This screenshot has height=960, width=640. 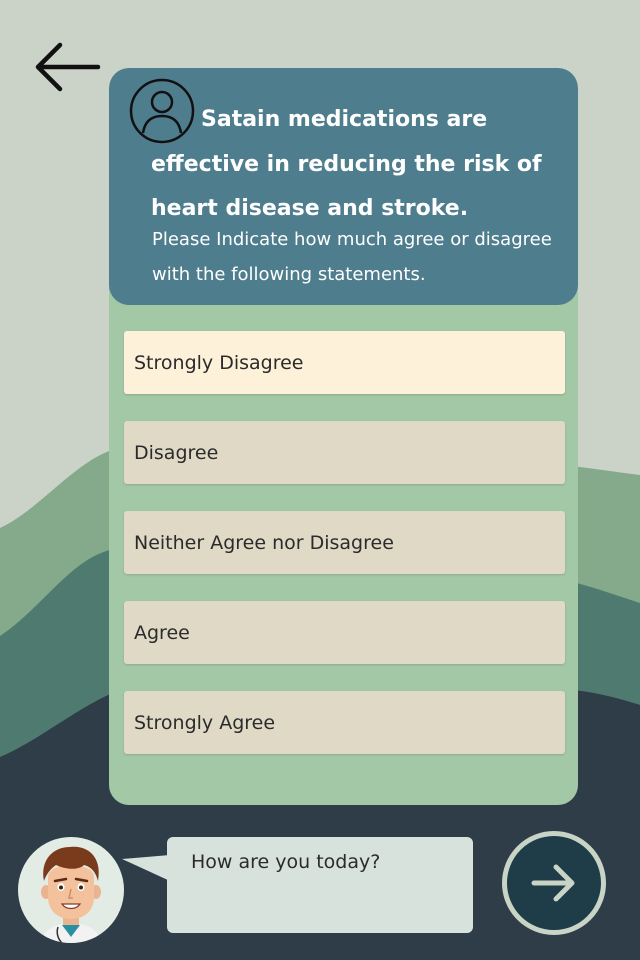 I want to click on option-agree: Agree, so click(x=344, y=632).